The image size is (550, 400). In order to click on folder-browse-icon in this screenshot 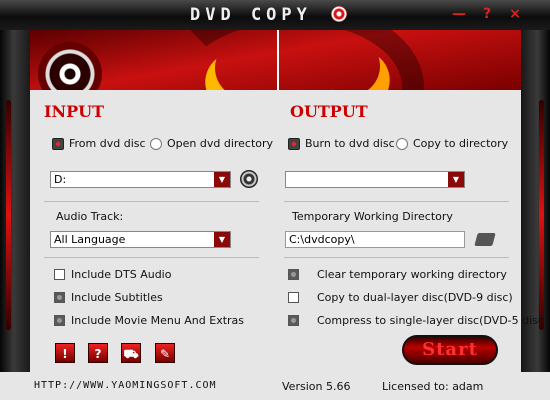, I will do `click(485, 239)`.